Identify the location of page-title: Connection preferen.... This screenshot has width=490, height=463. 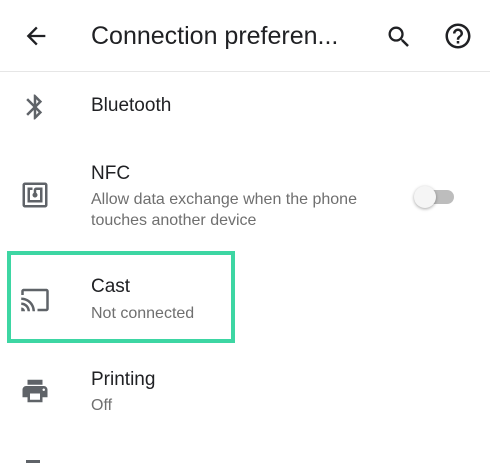
(215, 36).